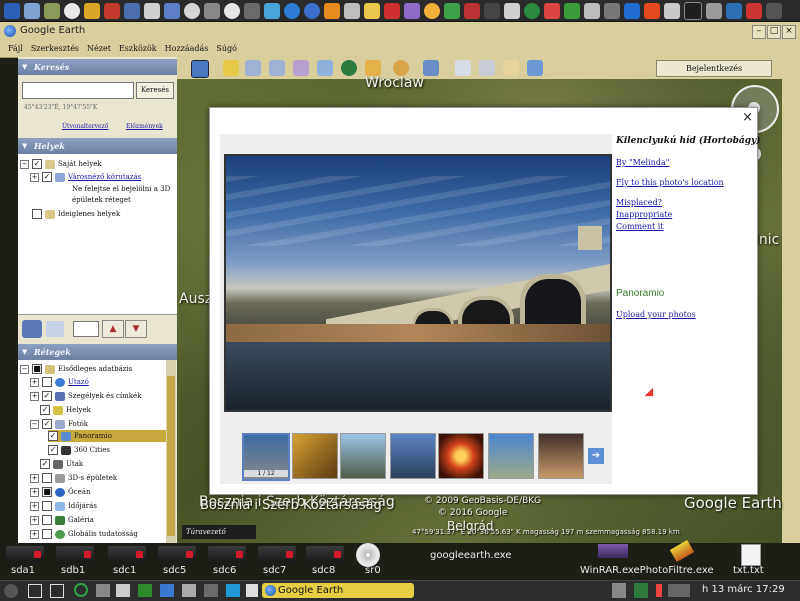 This screenshot has width=800, height=601. I want to click on upload-photos-link: Upload your photos, so click(656, 314).